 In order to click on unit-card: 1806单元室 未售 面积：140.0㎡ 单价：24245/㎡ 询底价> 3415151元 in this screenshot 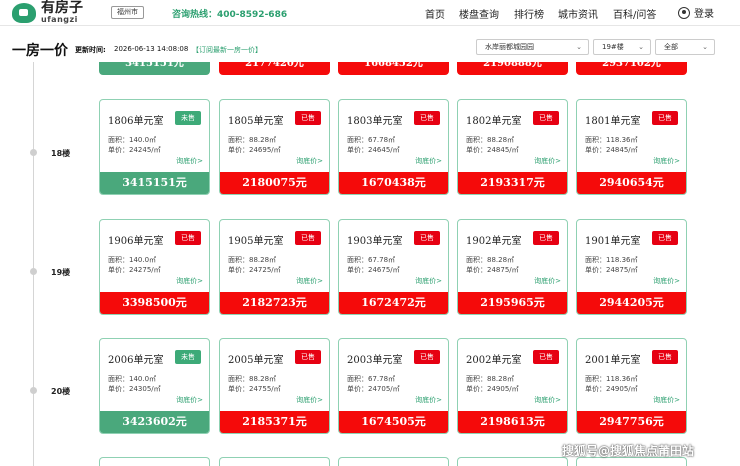, I will do `click(154, 147)`.